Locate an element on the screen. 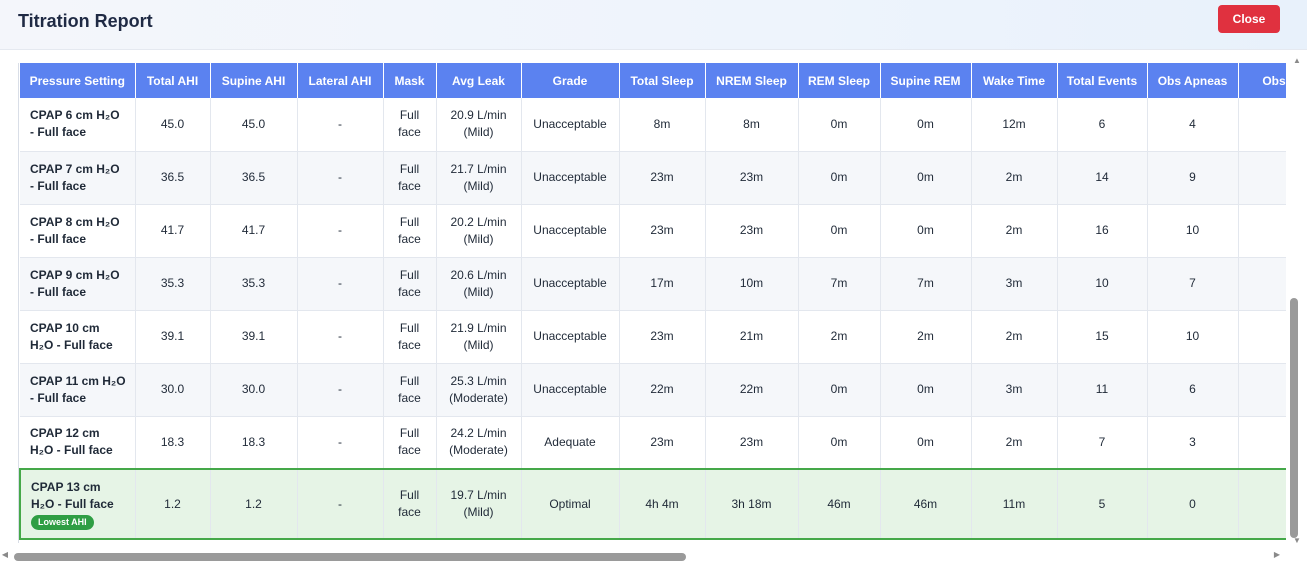  horizontal-scroll-thumb is located at coordinates (350, 557).